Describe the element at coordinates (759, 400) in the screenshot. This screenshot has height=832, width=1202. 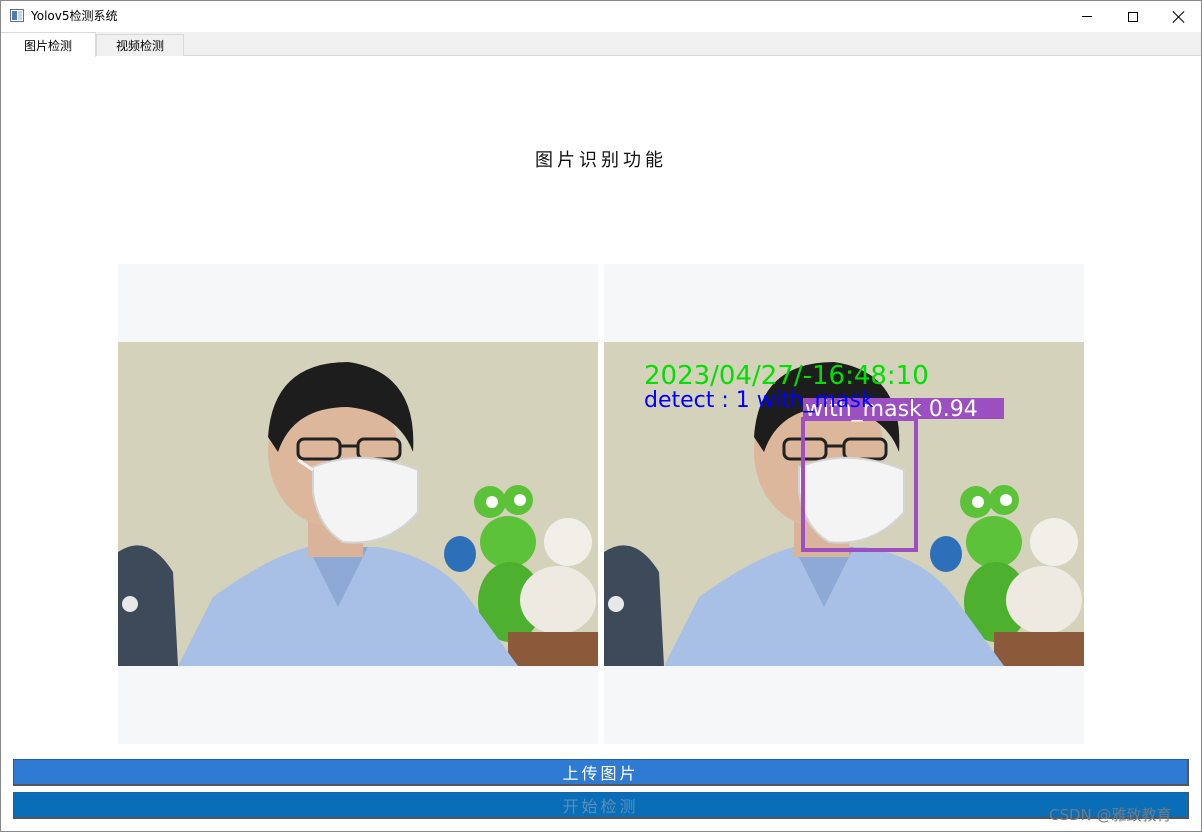
I see `detection-summary: detect : 1 with_mask` at that location.